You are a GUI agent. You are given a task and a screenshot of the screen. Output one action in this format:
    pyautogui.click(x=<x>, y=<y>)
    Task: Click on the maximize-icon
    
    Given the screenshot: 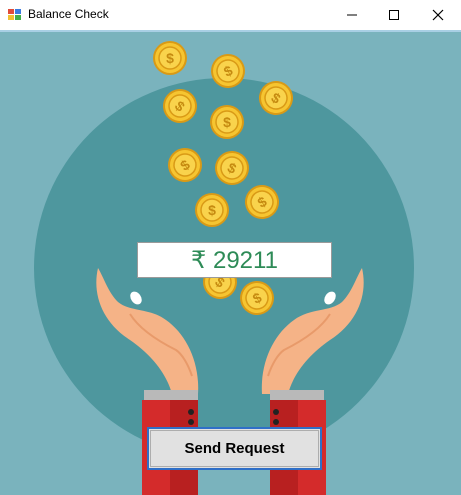 What is the action you would take?
    pyautogui.click(x=394, y=15)
    